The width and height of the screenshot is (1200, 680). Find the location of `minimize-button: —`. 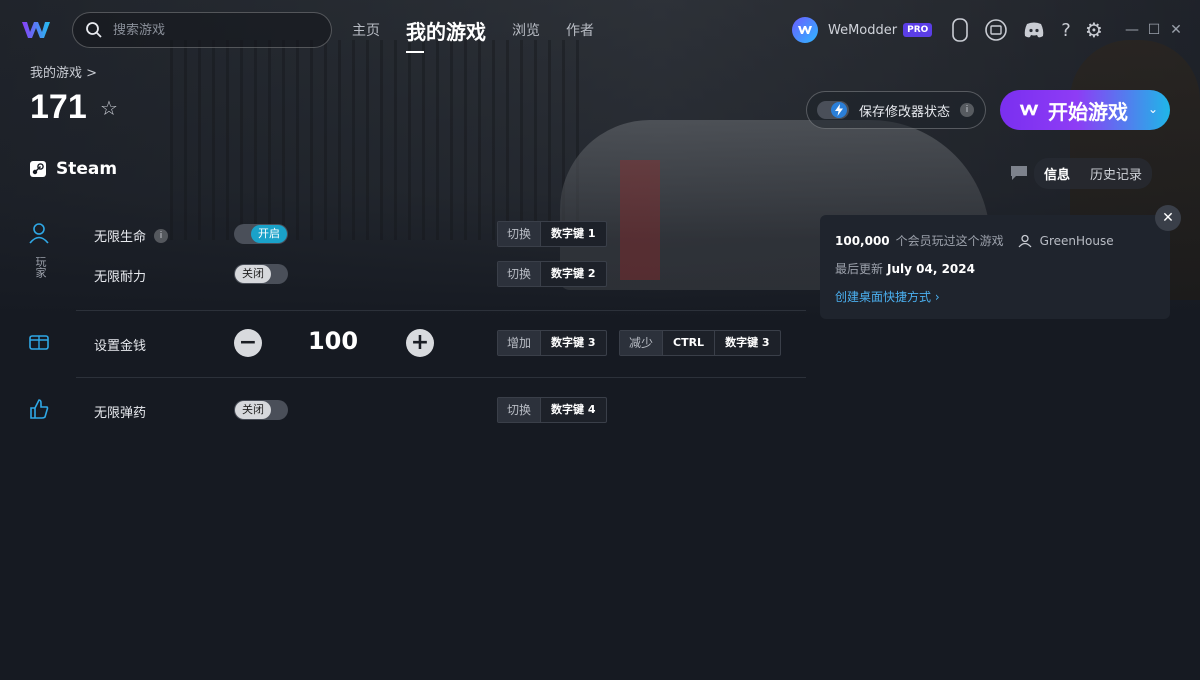

minimize-button: — is located at coordinates (1132, 30).